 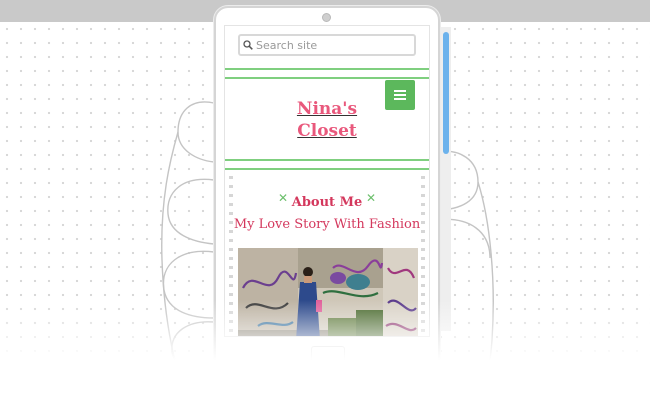 What do you see at coordinates (327, 120) in the screenshot?
I see `site-title-link: Nina's Closet` at bounding box center [327, 120].